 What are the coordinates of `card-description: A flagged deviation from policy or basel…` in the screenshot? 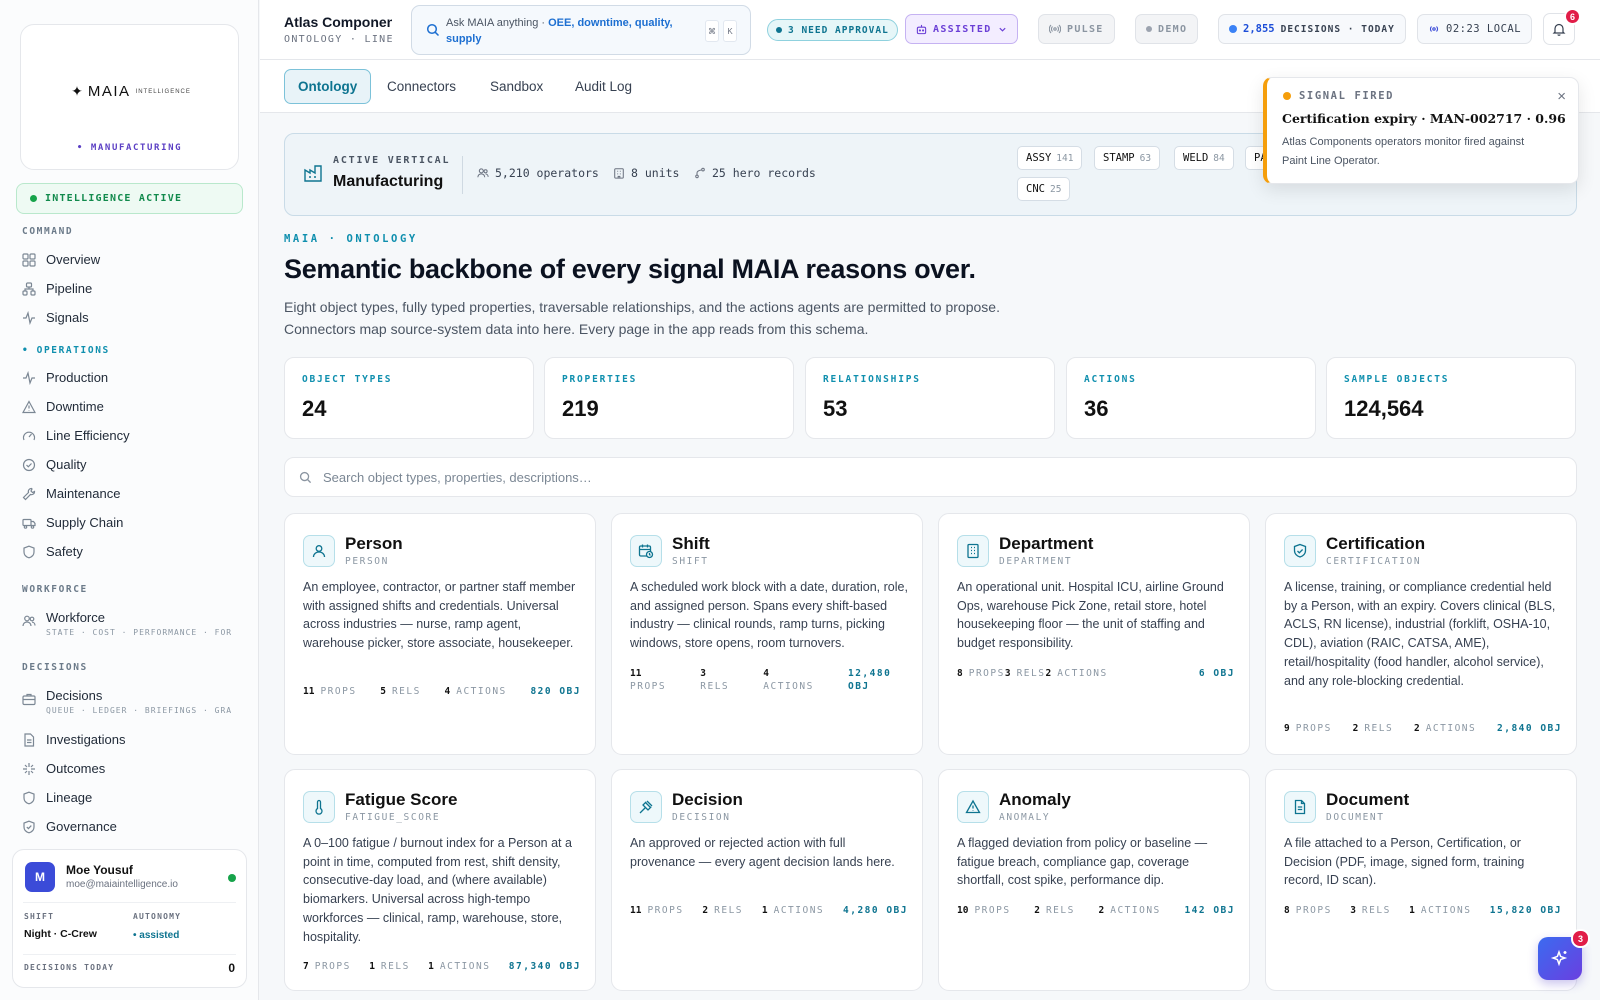 It's located at (1082, 862).